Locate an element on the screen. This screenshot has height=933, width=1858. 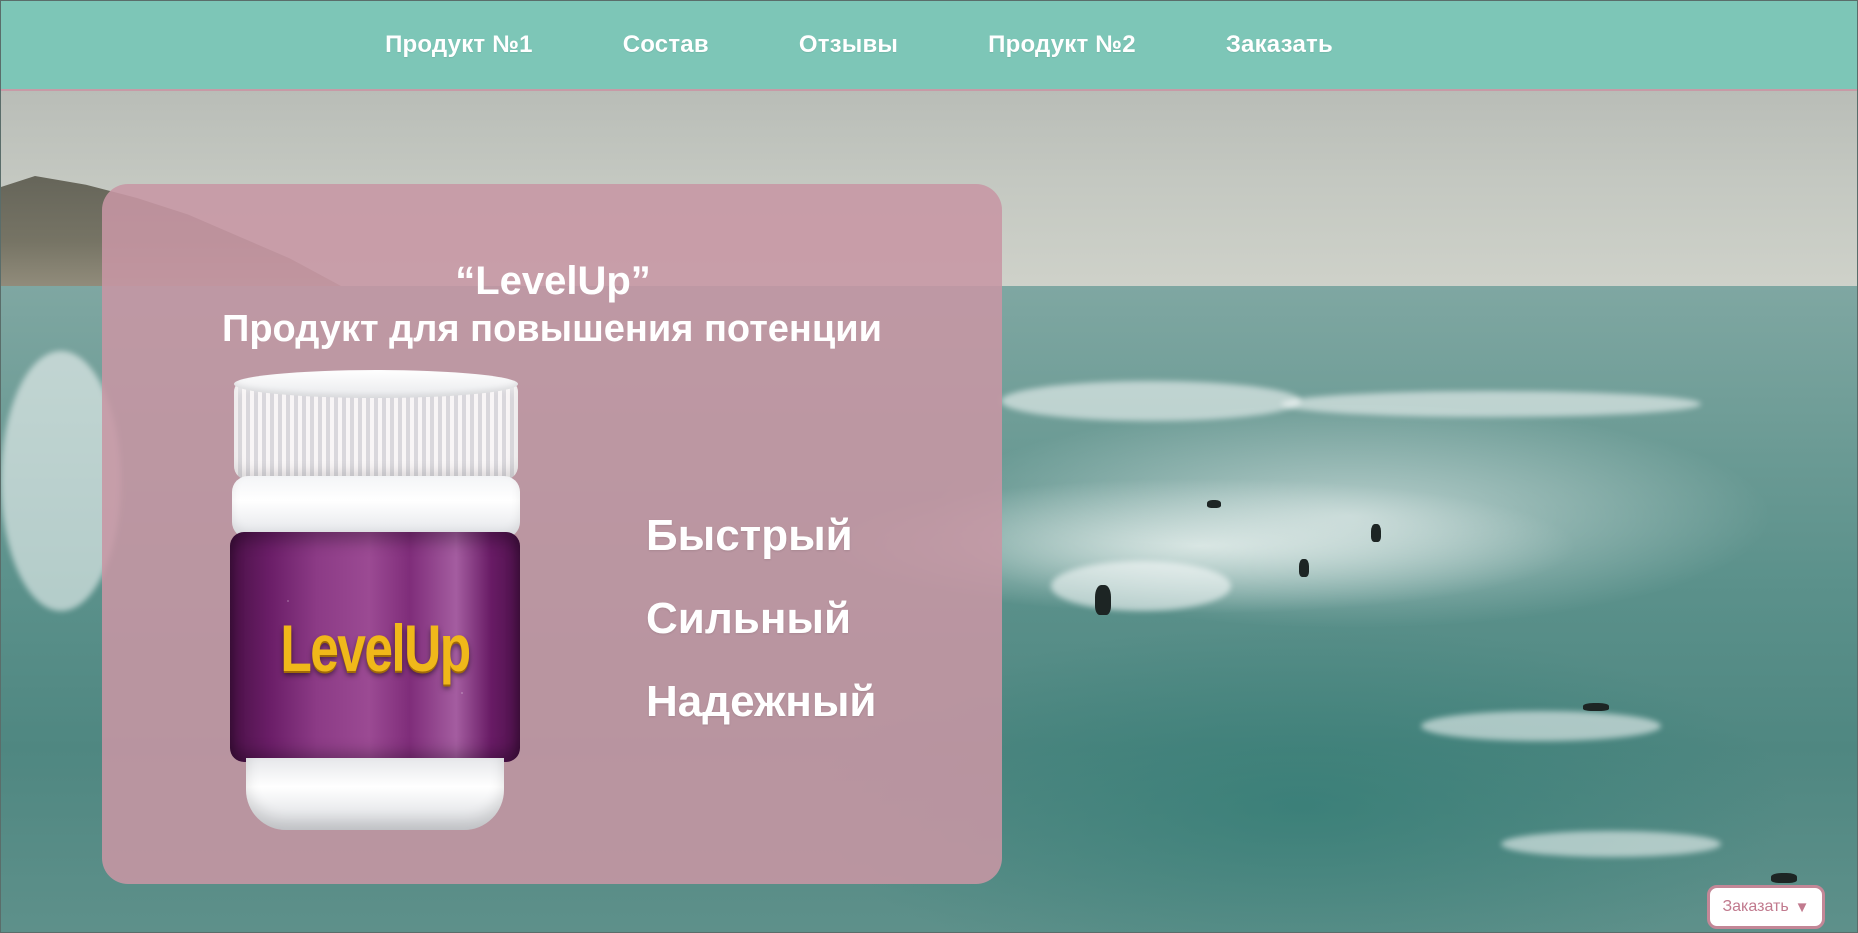
jar-label-logo: LevelUp is located at coordinates (375, 648).